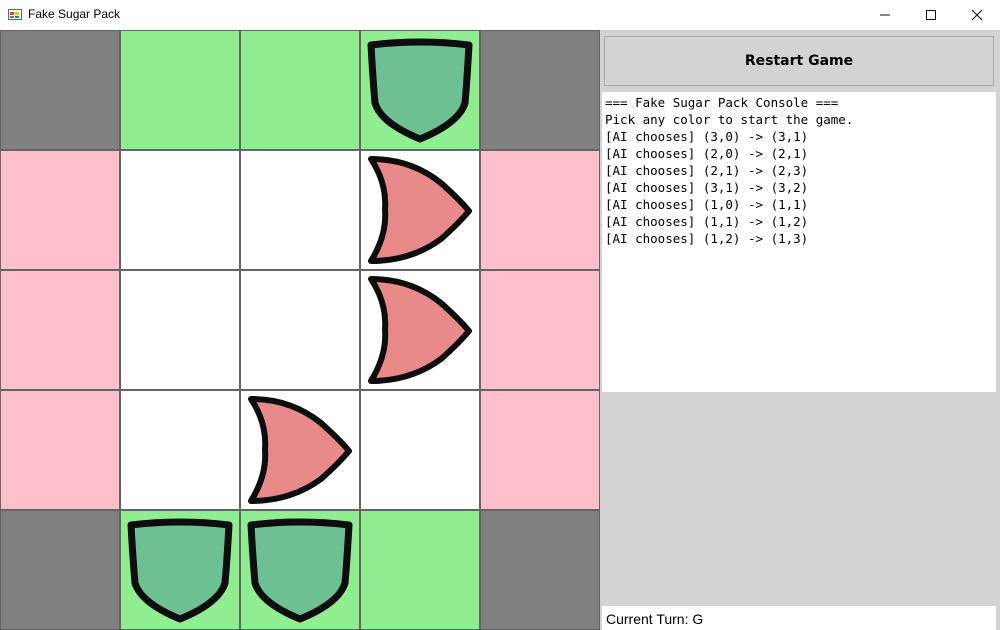  I want to click on window-title: Fake Sugar Pack, so click(74, 14).